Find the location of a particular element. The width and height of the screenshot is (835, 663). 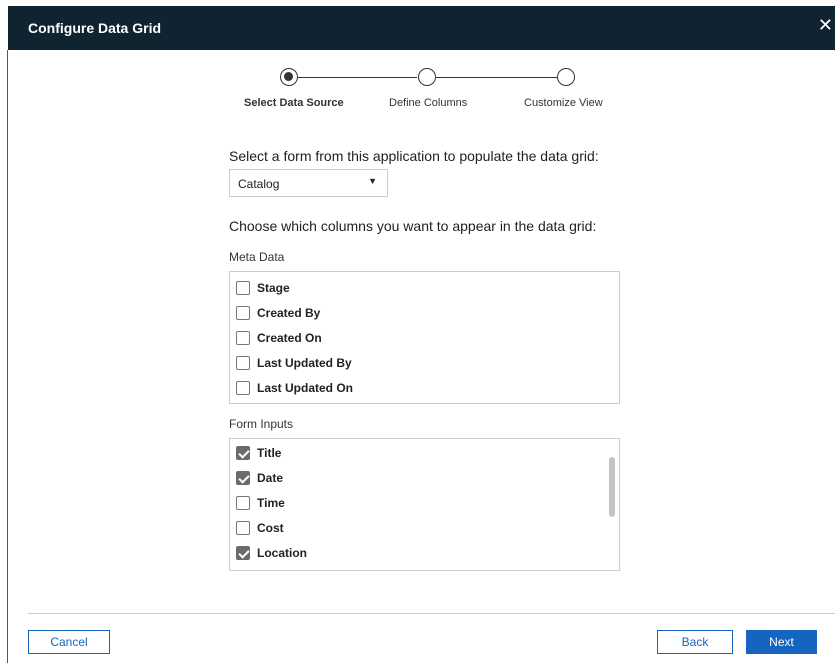

checkbox-label: Title is located at coordinates (269, 453).